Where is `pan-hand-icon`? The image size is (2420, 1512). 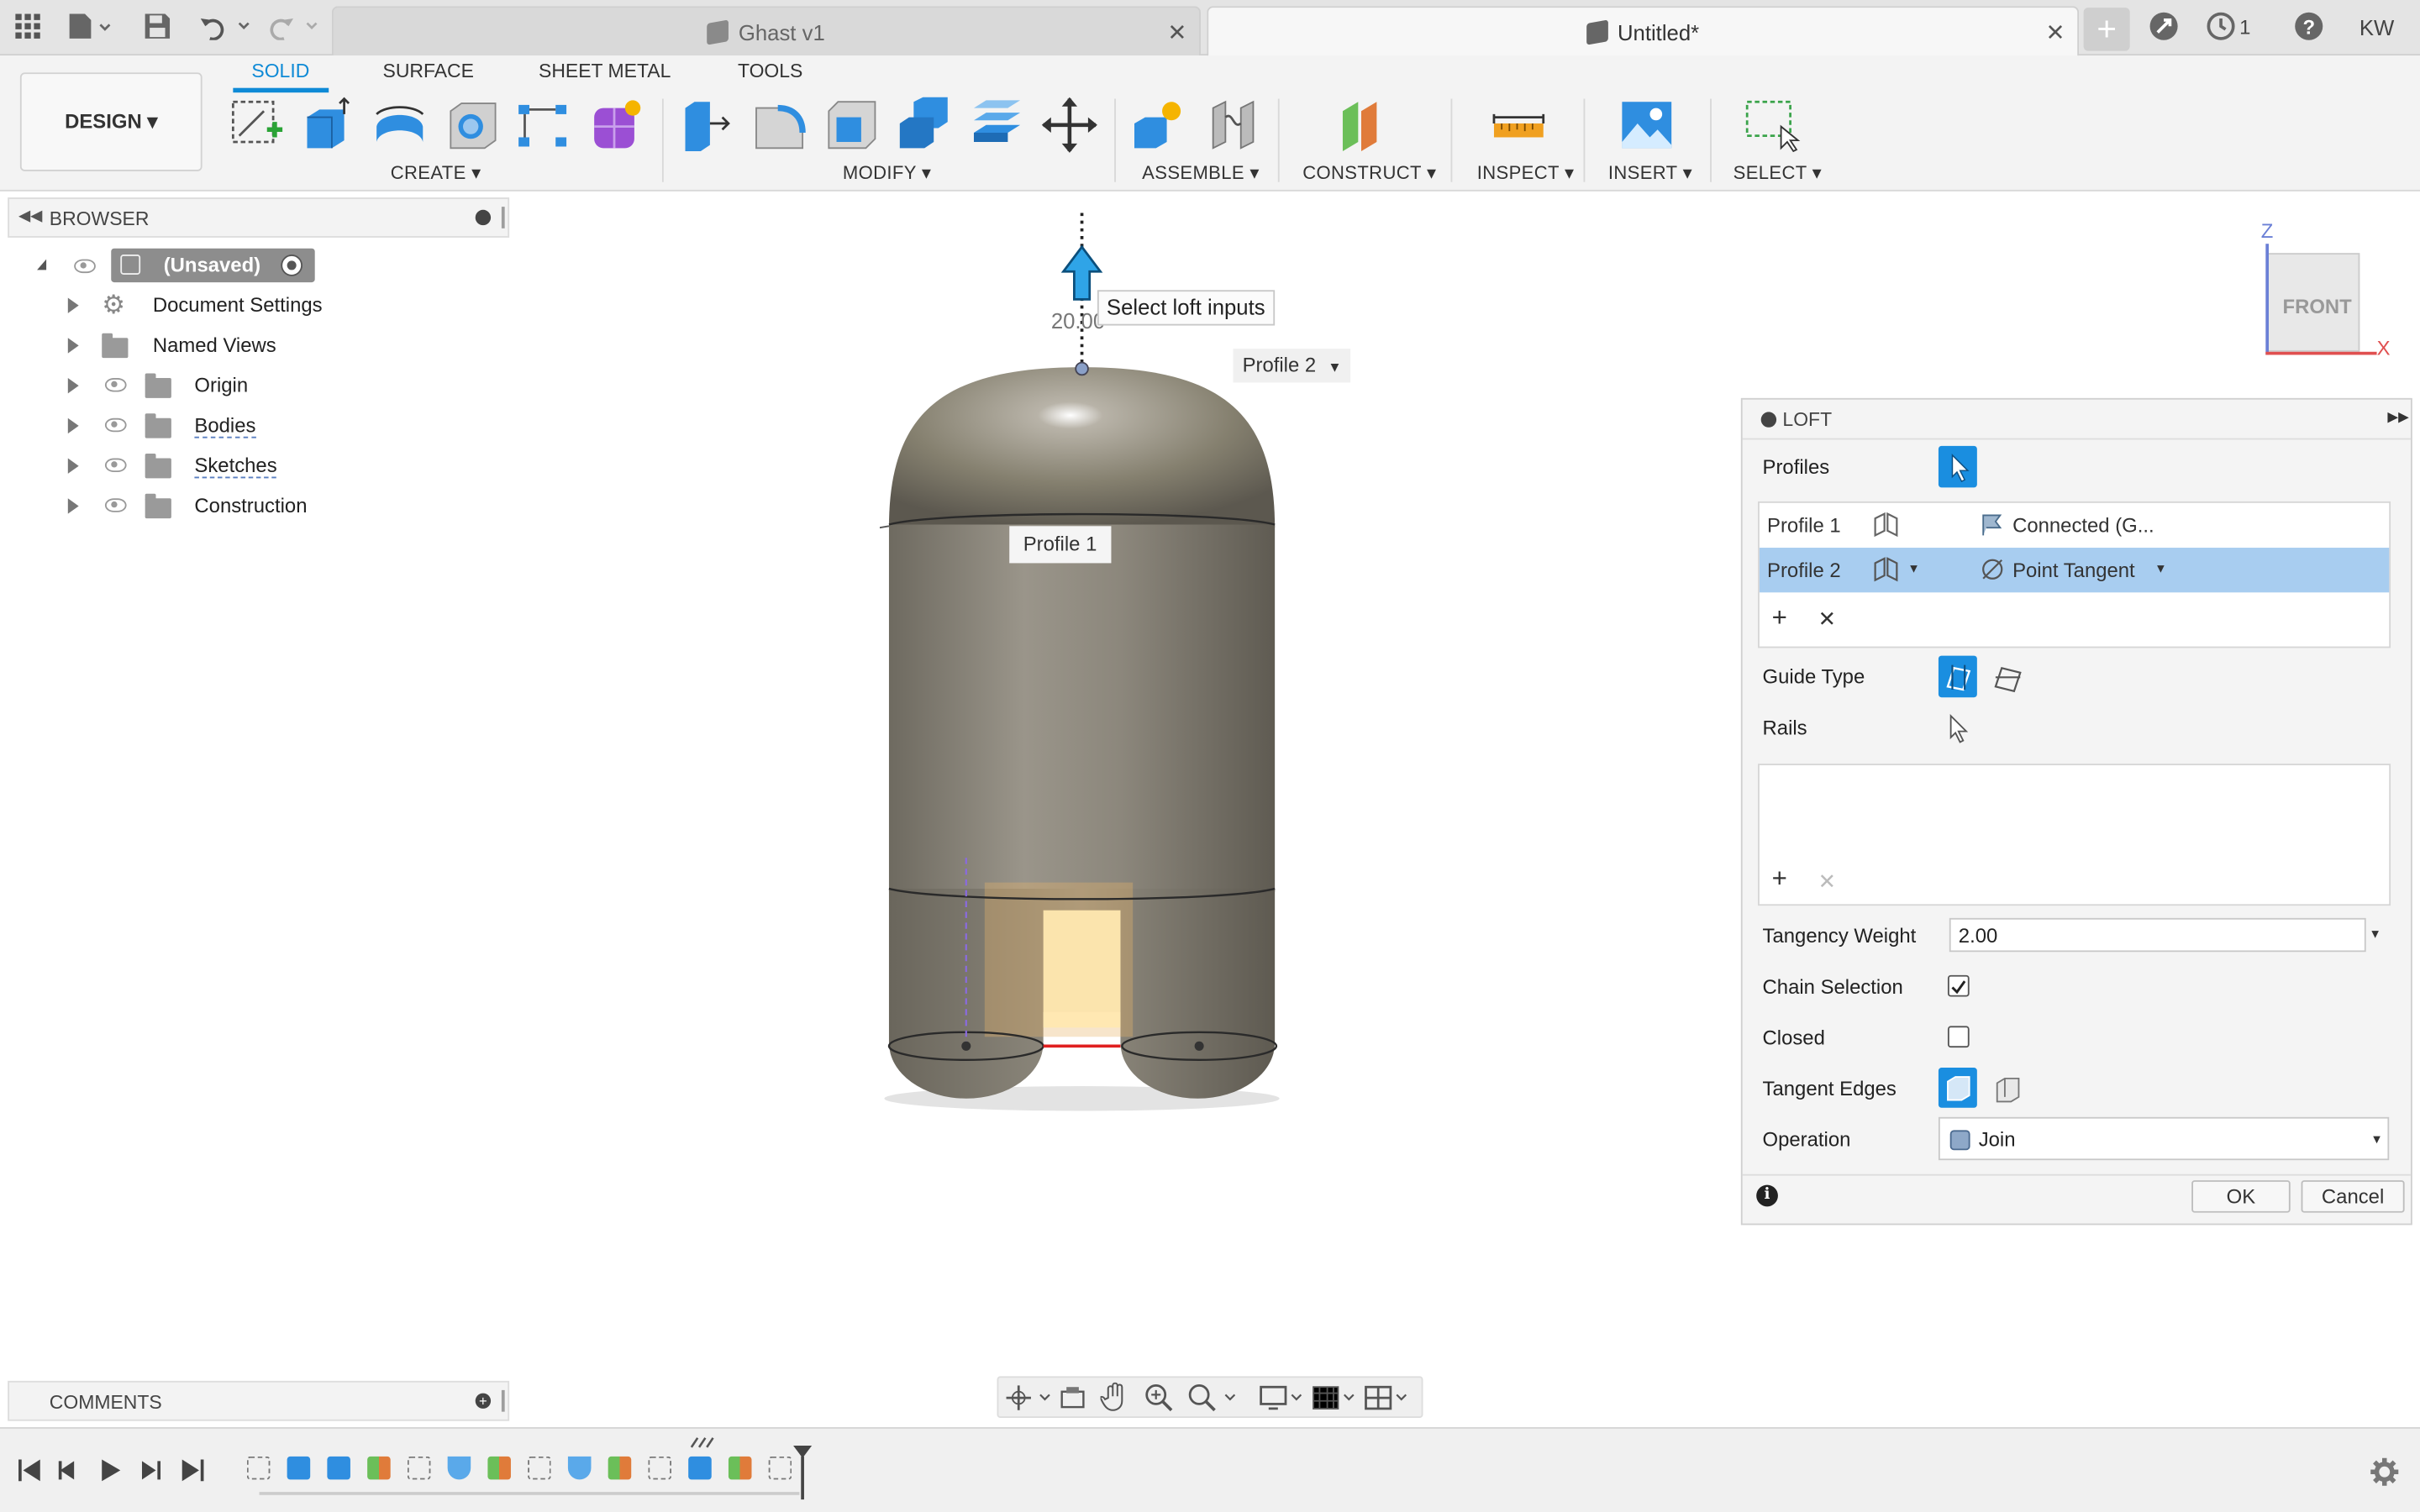
pan-hand-icon is located at coordinates (1114, 1398).